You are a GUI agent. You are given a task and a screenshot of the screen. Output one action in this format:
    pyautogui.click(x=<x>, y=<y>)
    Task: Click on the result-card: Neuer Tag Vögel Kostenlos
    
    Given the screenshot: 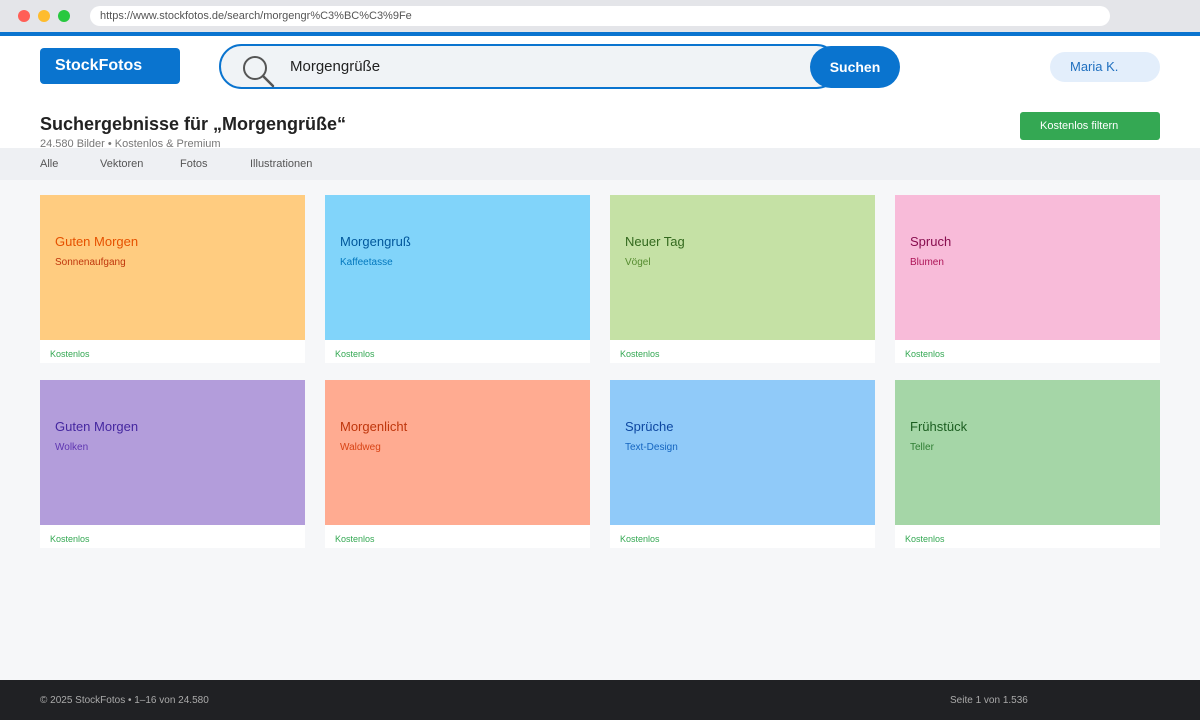 What is the action you would take?
    pyautogui.click(x=742, y=279)
    